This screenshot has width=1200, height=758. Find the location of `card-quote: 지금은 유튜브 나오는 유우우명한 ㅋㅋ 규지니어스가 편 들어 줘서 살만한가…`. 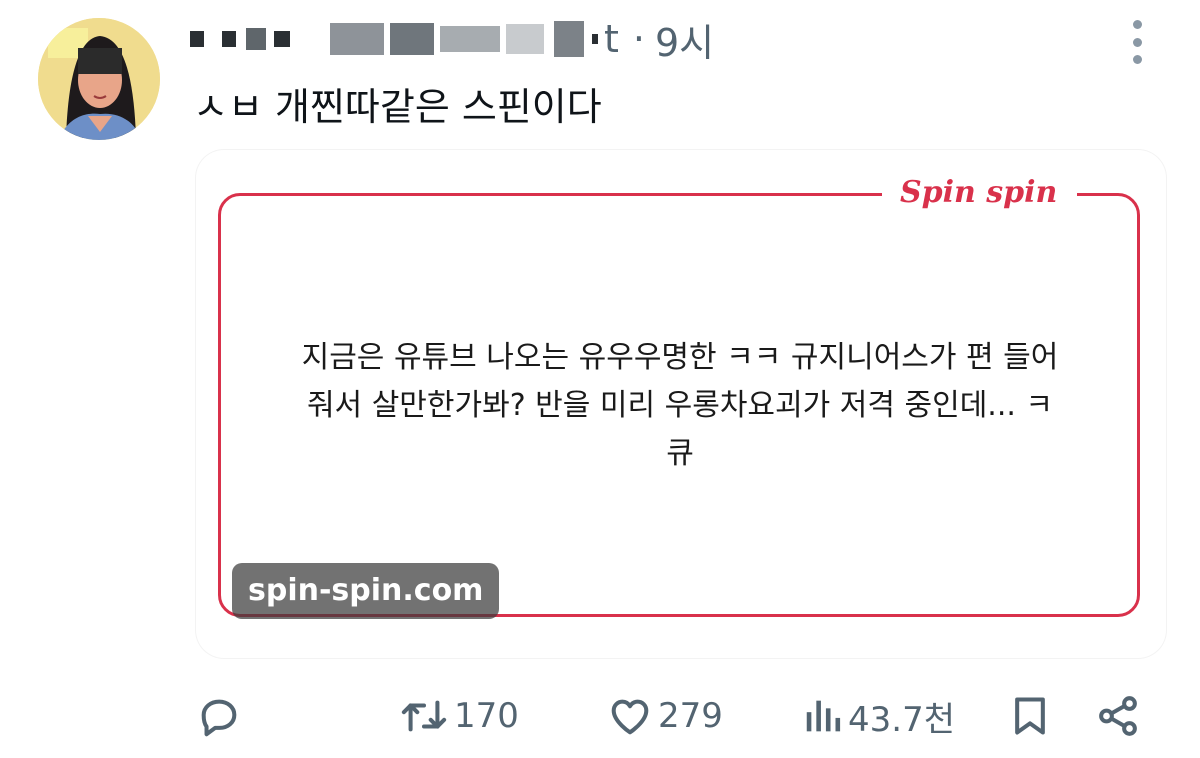

card-quote: 지금은 유튜브 나오는 유우우명한 ㅋㅋ 규지니어스가 편 들어 줘서 살만한가… is located at coordinates (680, 406).